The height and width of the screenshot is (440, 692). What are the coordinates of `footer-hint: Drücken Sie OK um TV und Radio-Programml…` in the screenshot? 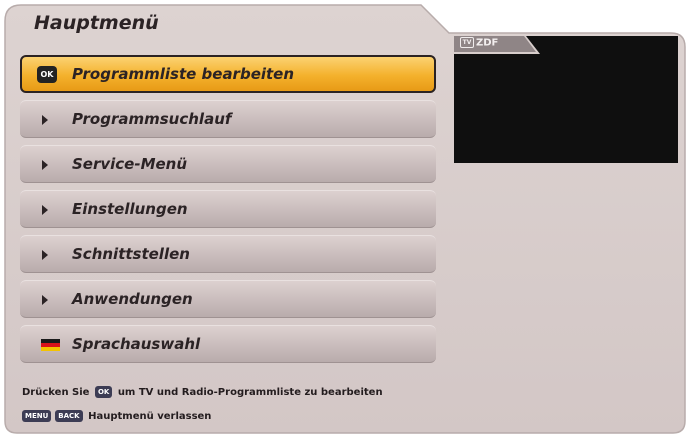 It's located at (202, 392).